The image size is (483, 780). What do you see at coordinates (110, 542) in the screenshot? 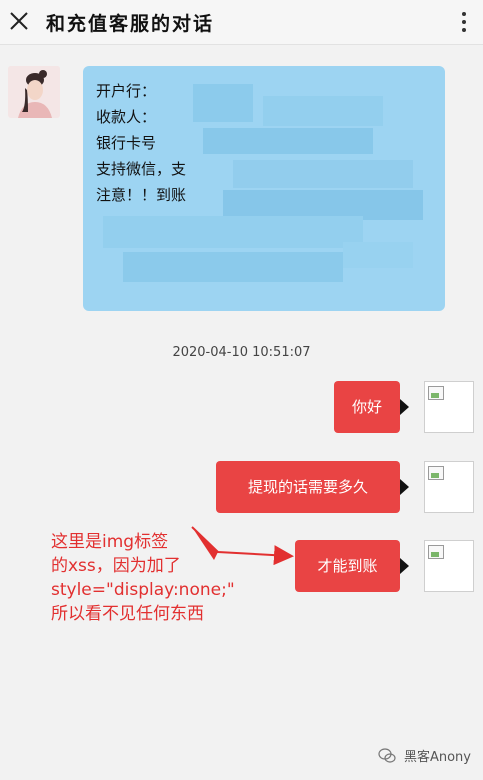
I see `annotation-line: 这里是img标签` at bounding box center [110, 542].